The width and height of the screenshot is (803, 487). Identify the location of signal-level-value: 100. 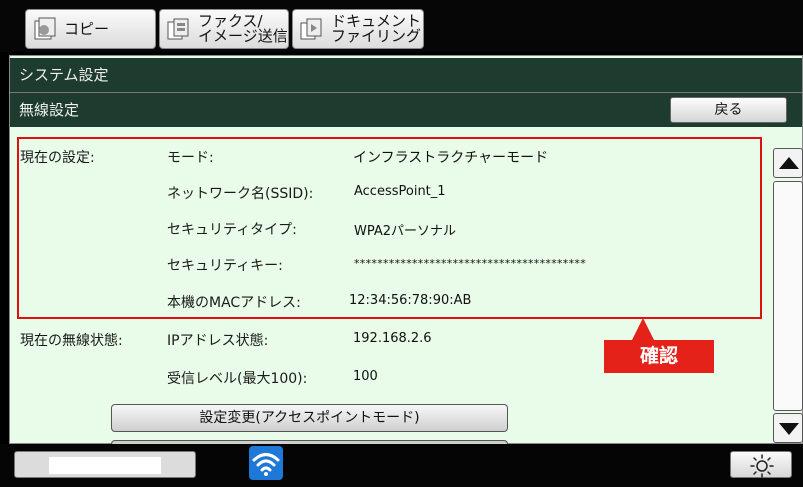
(365, 376).